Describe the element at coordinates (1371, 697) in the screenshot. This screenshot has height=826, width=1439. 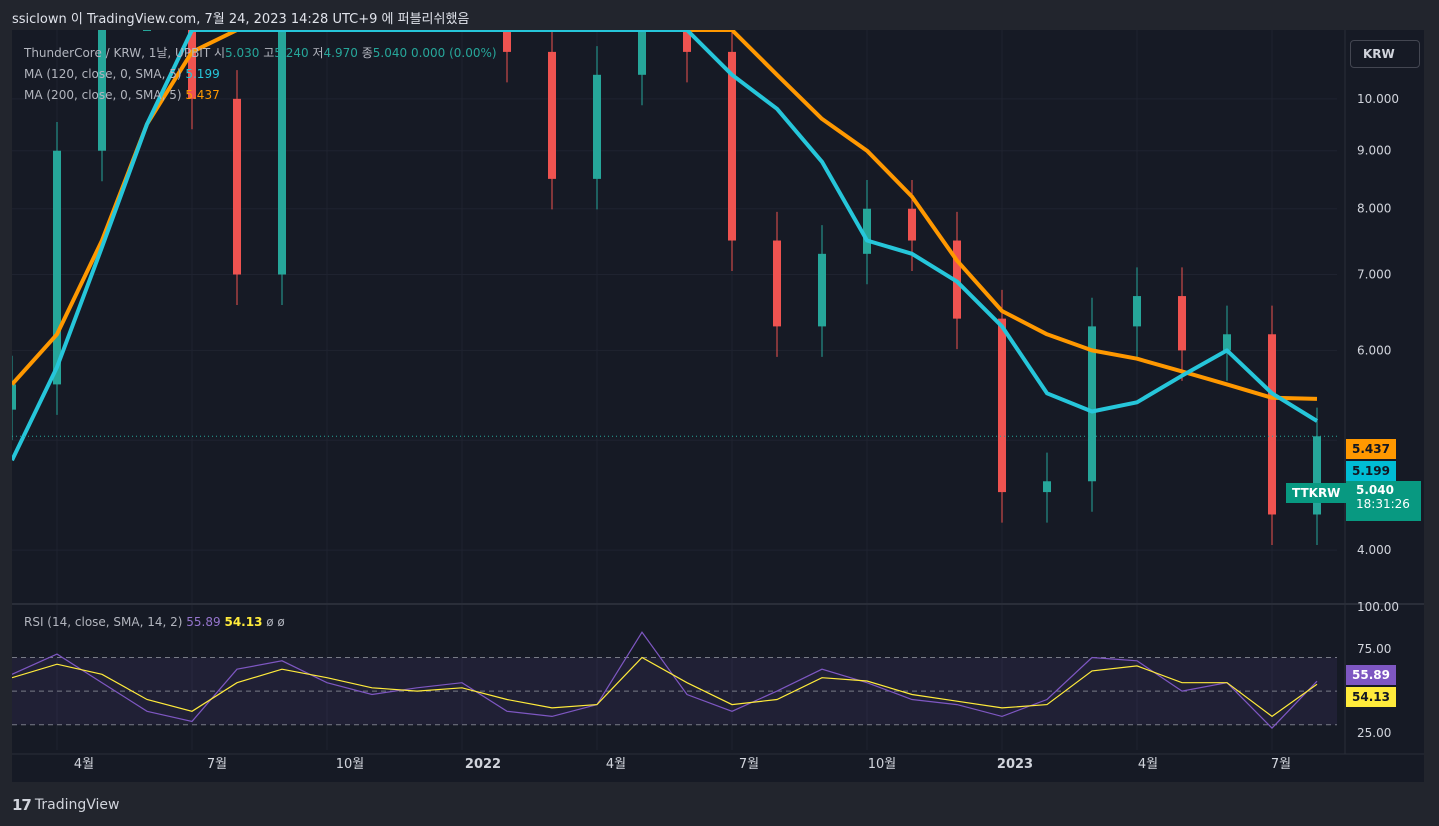
I see `rsi-ma-price-tag: 54.13` at that location.